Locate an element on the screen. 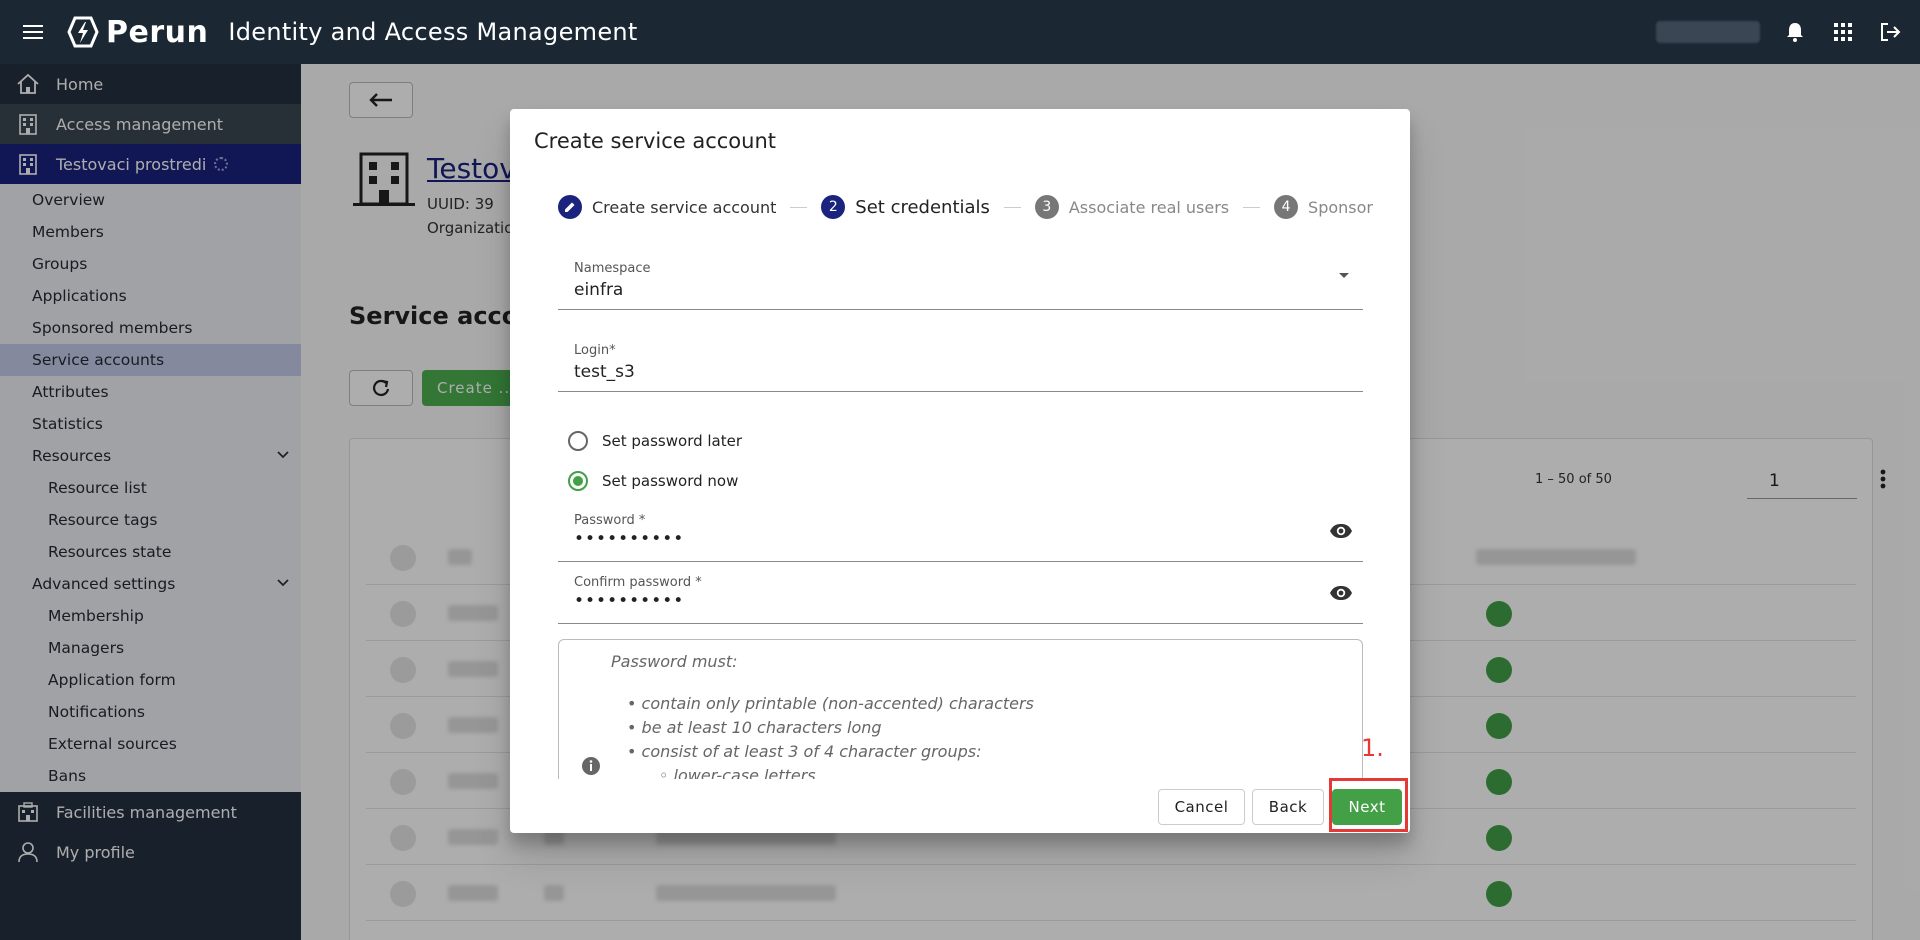  confirm-password-value: •••••••••• is located at coordinates (629, 601).